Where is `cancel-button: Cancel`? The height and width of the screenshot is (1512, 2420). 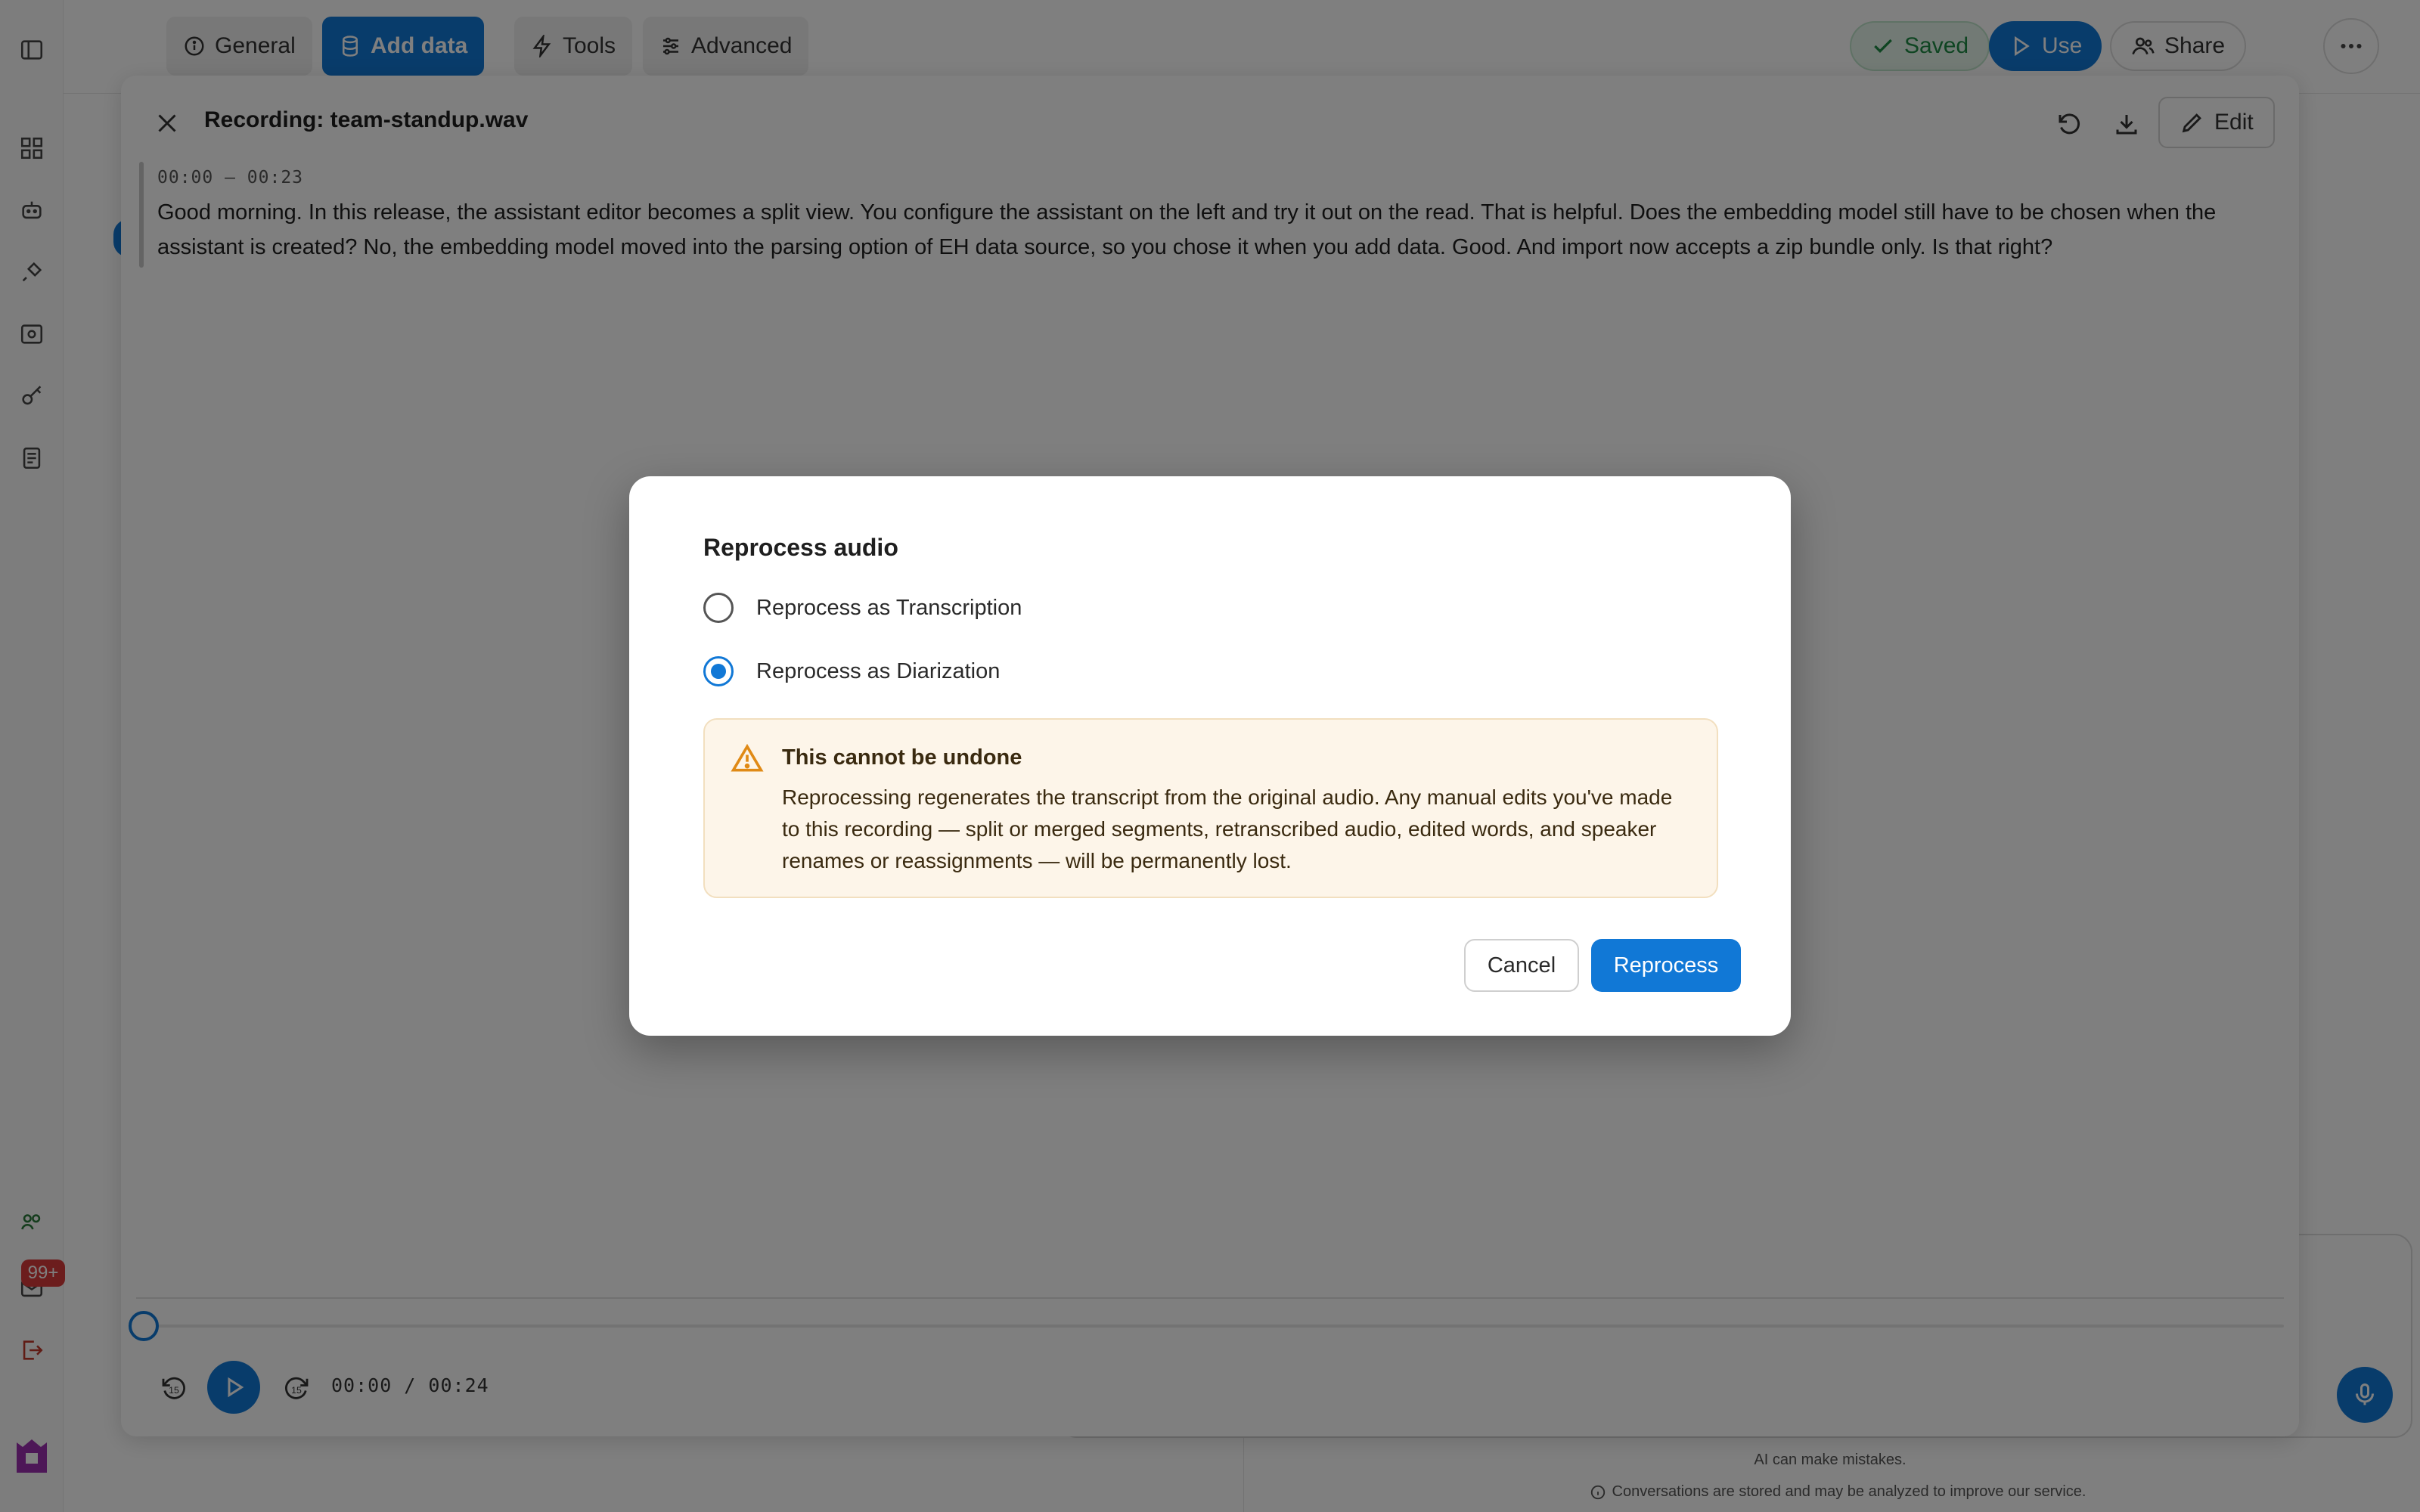 cancel-button: Cancel is located at coordinates (1521, 966).